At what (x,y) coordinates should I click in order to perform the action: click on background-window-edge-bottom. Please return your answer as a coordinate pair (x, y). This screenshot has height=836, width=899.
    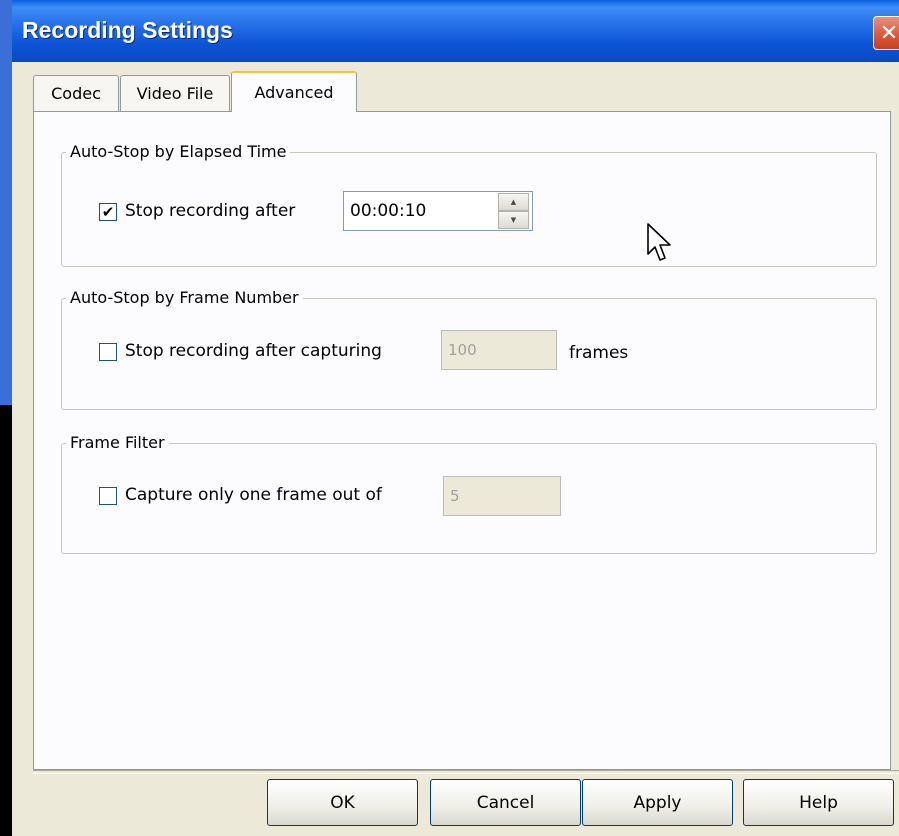
    Looking at the image, I should click on (6, 620).